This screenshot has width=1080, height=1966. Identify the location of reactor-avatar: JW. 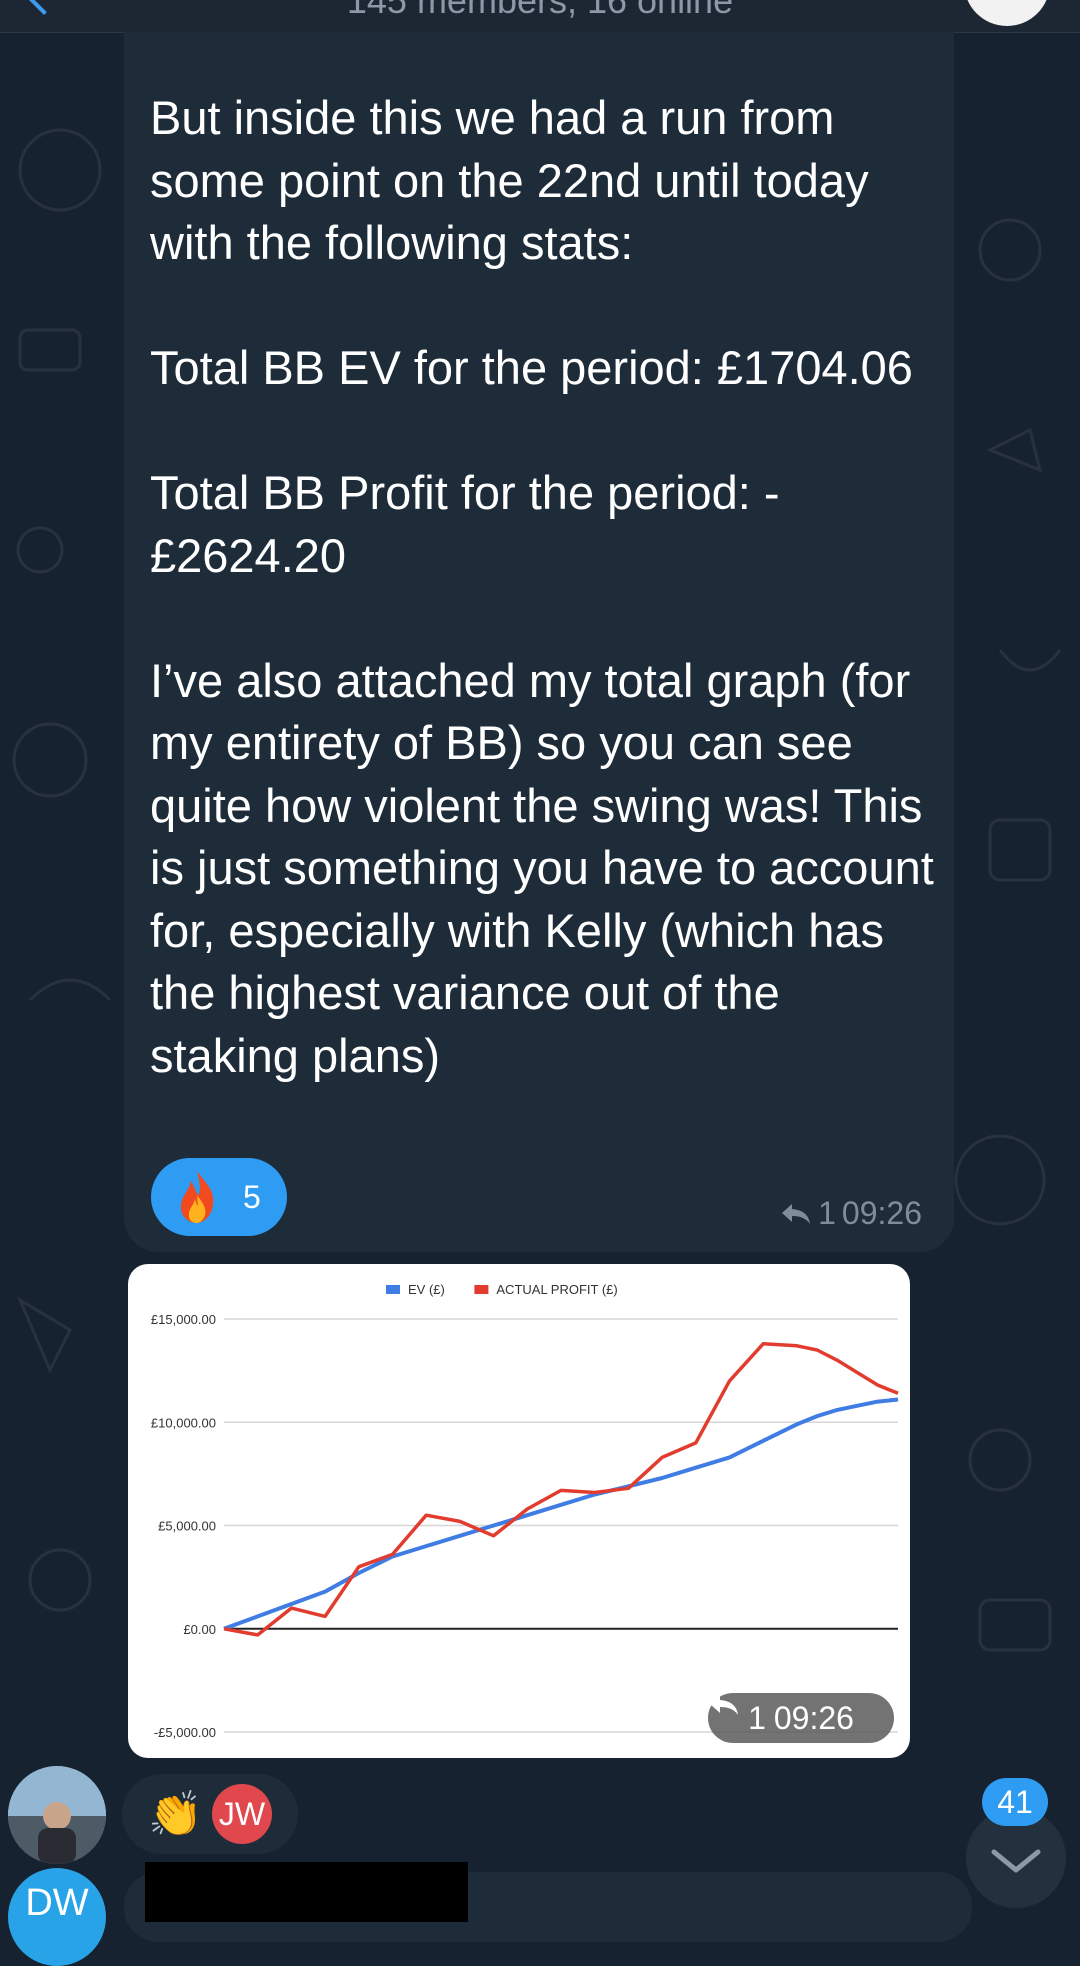
(242, 1814).